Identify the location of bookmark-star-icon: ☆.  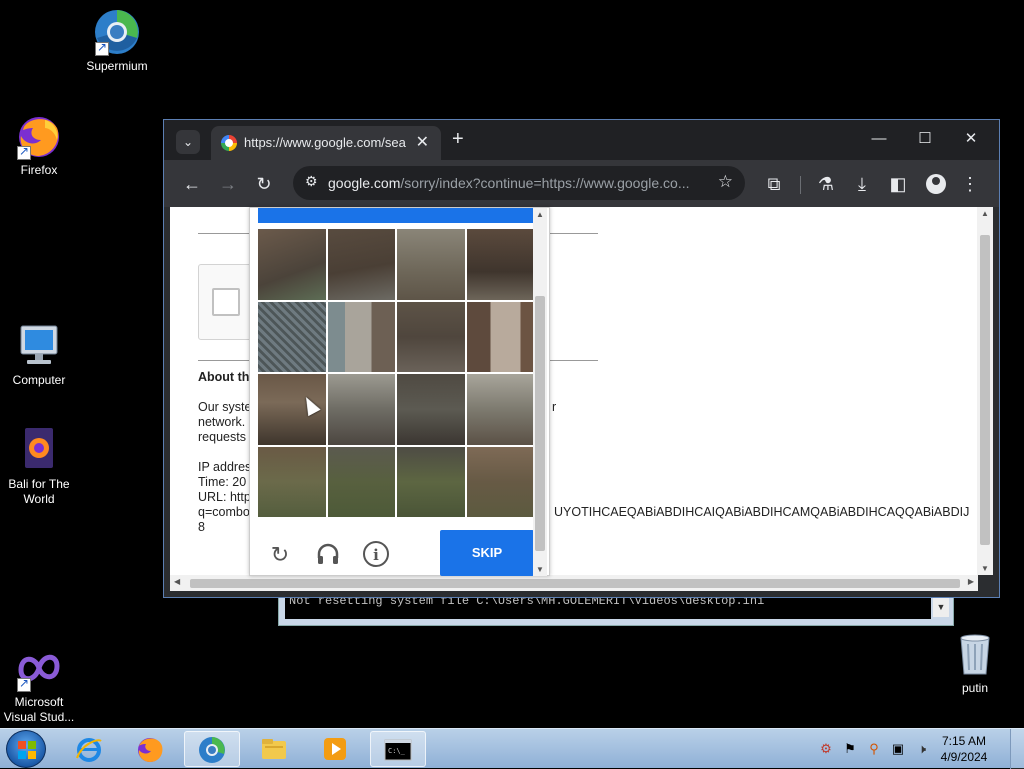
(725, 182).